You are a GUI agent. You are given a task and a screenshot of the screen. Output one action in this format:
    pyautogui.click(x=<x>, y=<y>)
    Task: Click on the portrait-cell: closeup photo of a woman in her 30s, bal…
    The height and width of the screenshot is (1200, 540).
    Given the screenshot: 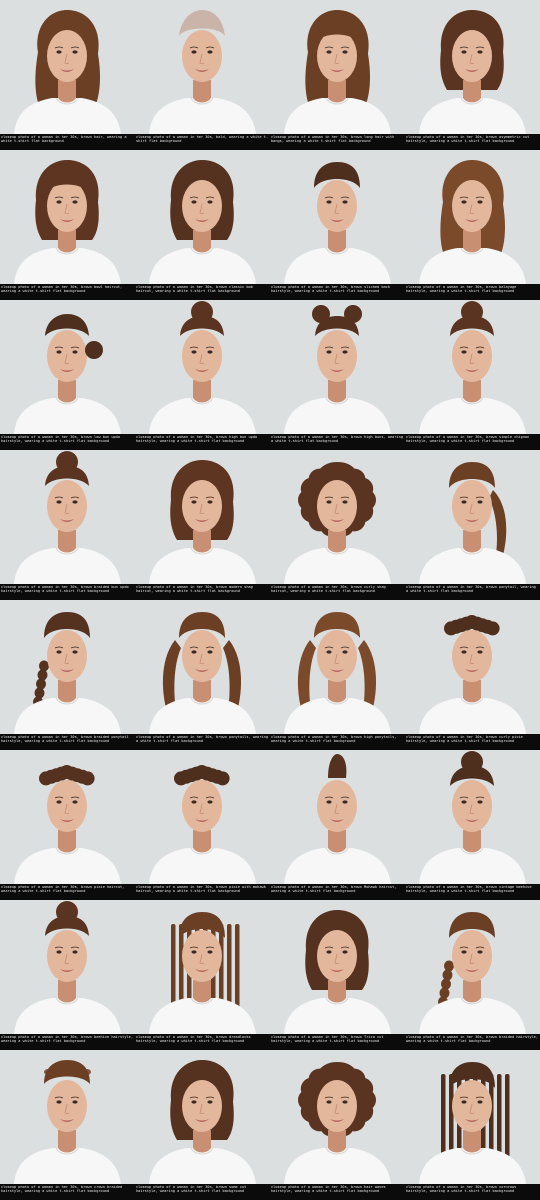 What is the action you would take?
    pyautogui.click(x=202, y=75)
    